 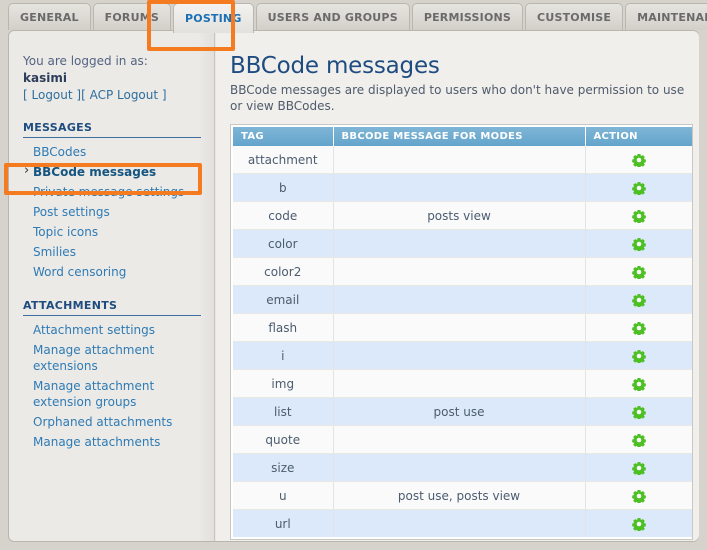 What do you see at coordinates (109, 192) in the screenshot?
I see `sidebar-item-label: Private message settings` at bounding box center [109, 192].